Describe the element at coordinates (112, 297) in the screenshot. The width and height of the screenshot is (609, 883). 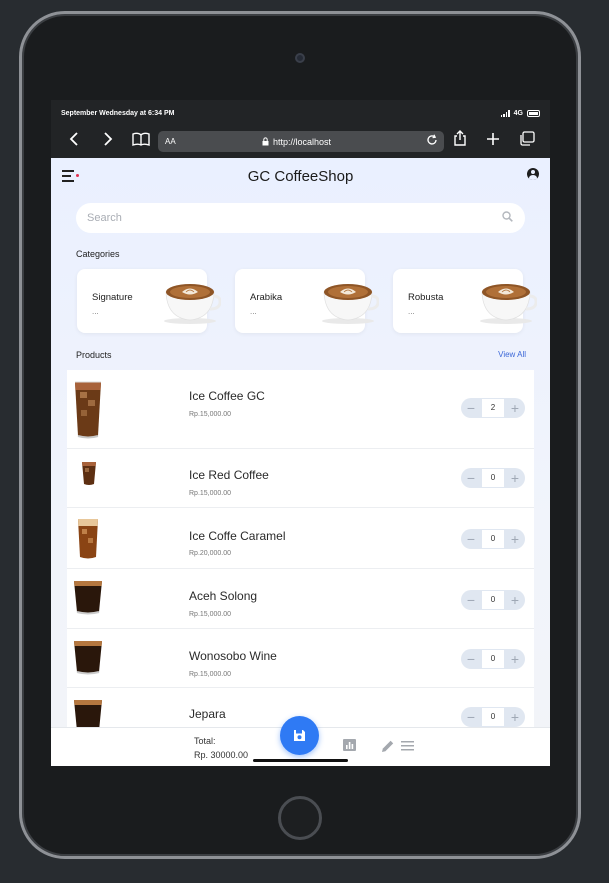
I see `category-name: Signature` at that location.